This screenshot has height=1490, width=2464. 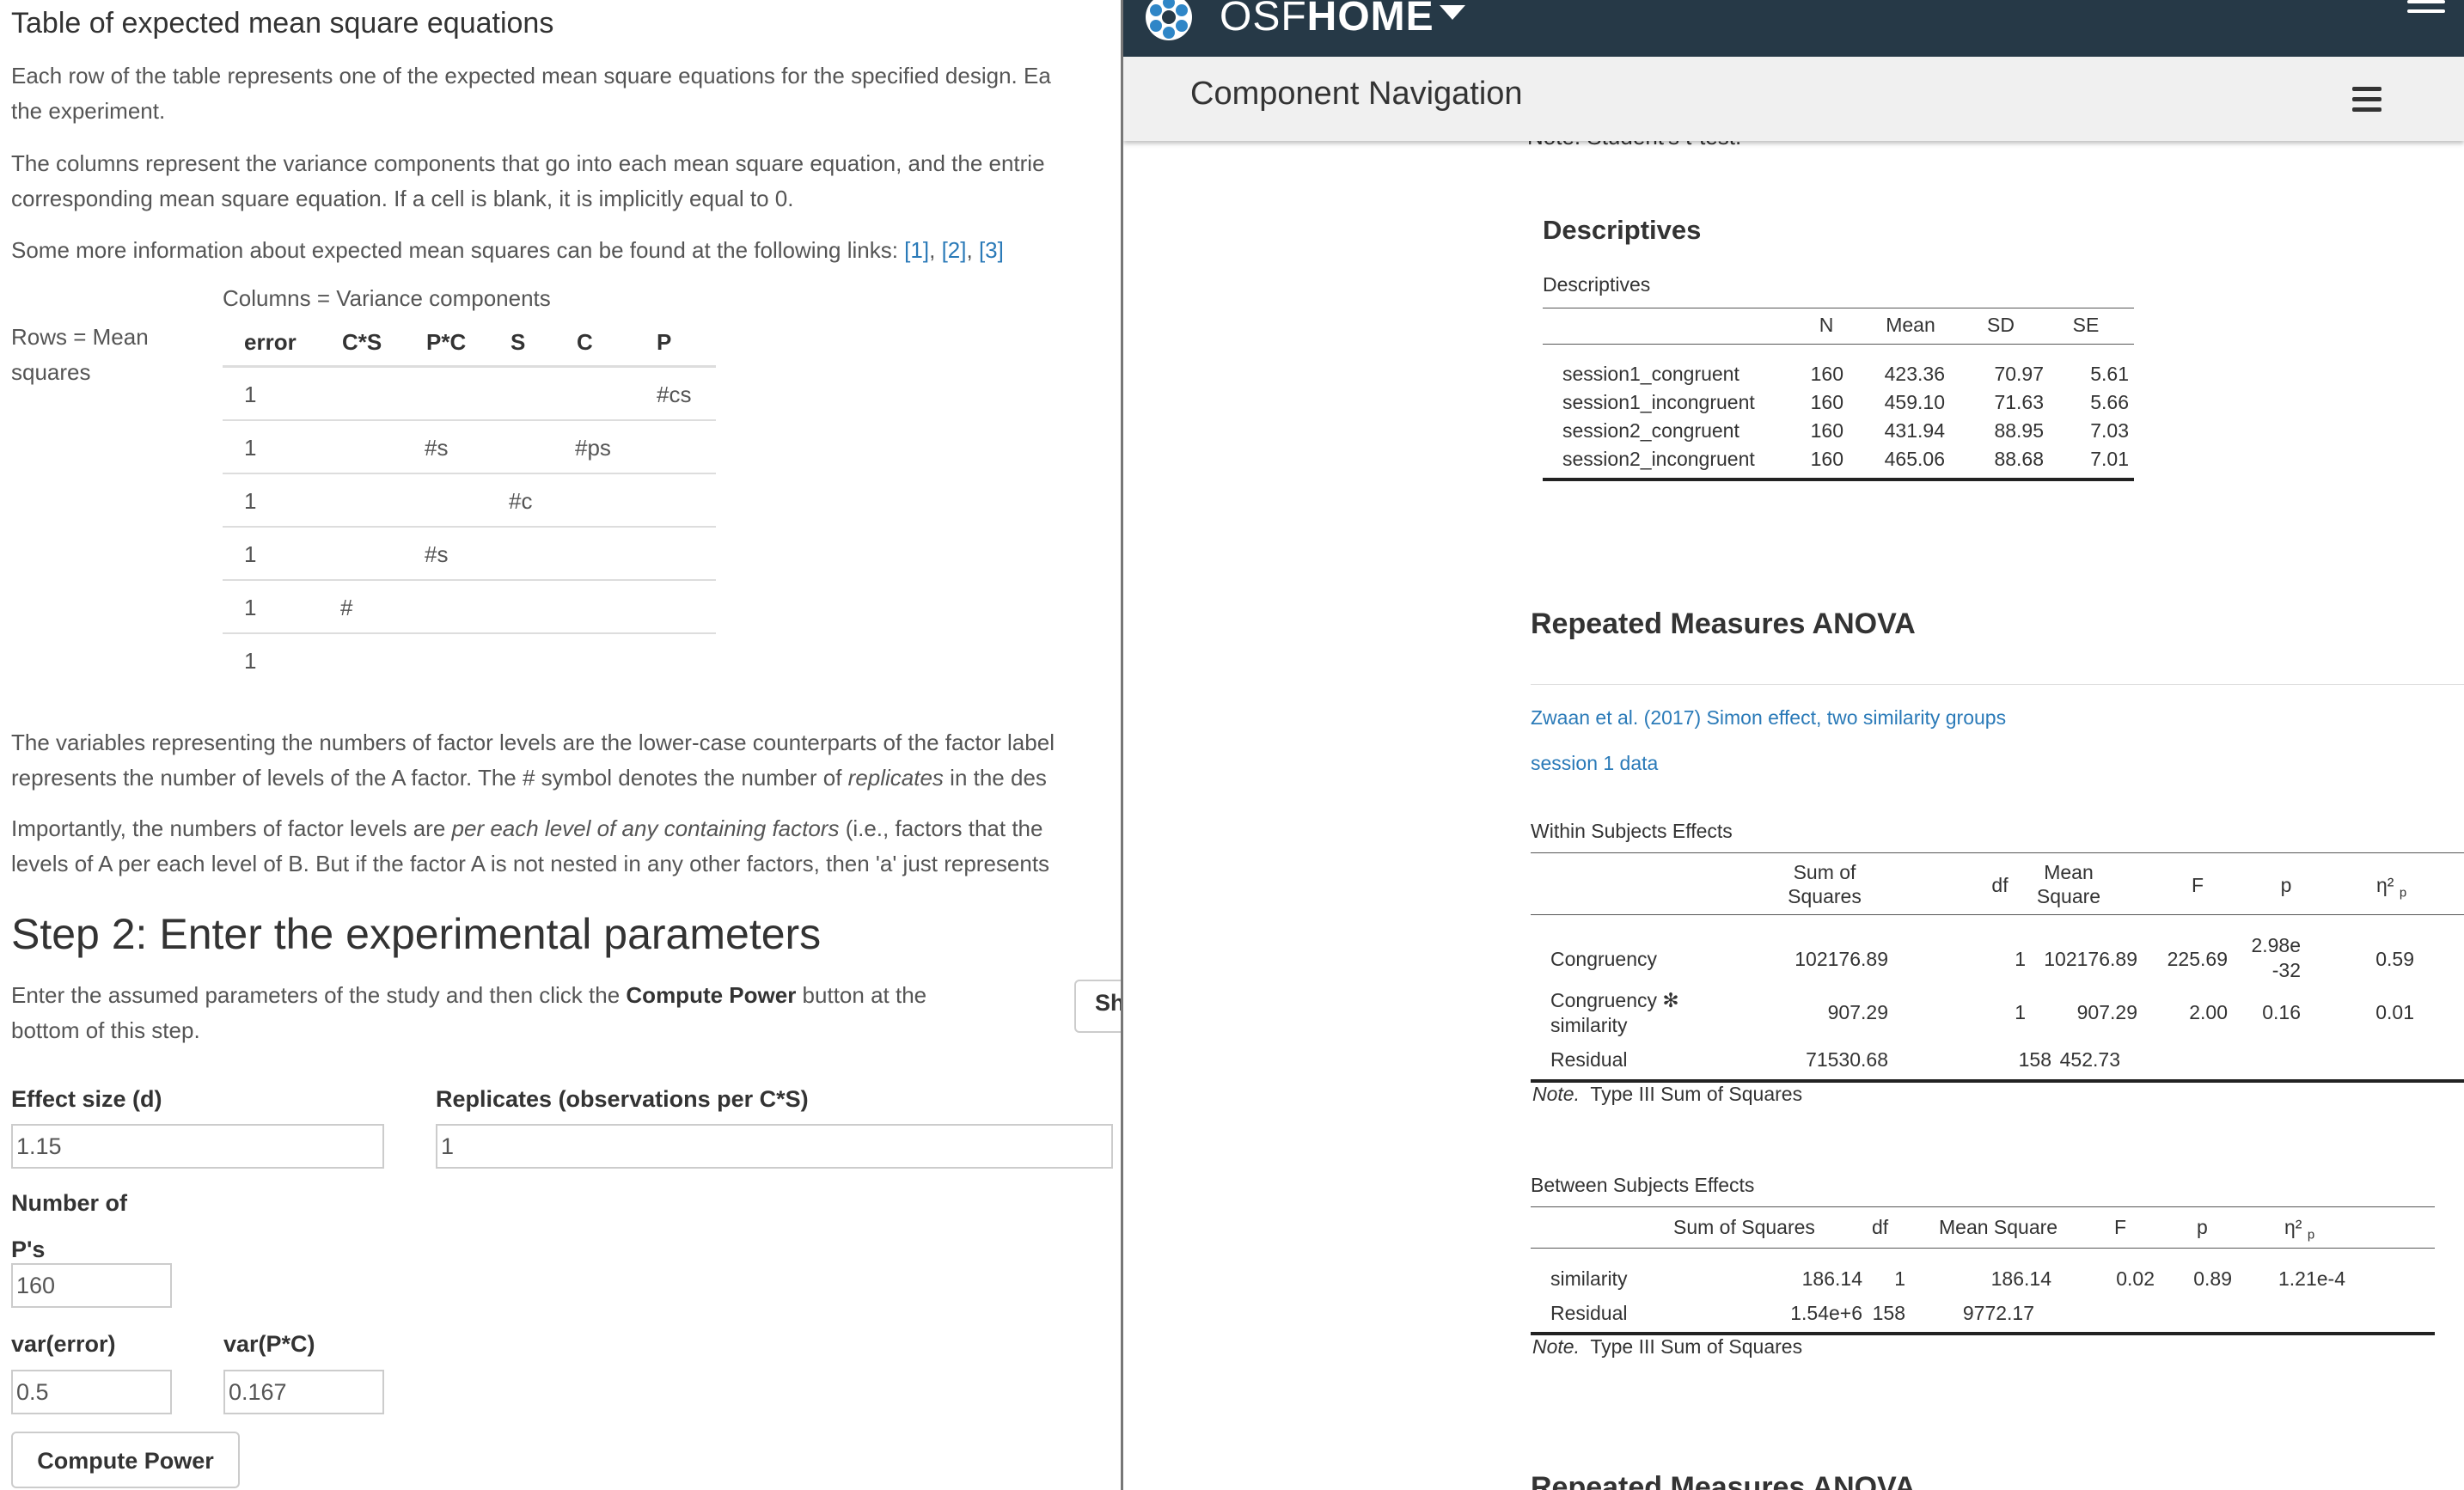 I want to click on row-name: Residual, so click(x=1589, y=1059).